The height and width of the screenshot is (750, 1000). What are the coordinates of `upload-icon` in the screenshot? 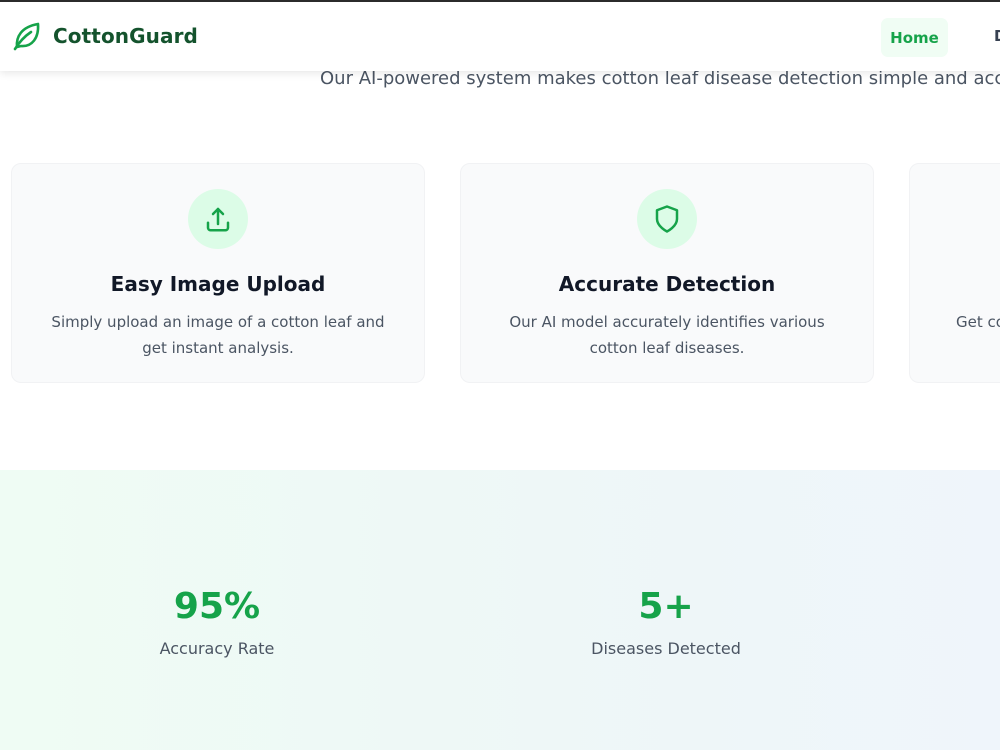 It's located at (218, 219).